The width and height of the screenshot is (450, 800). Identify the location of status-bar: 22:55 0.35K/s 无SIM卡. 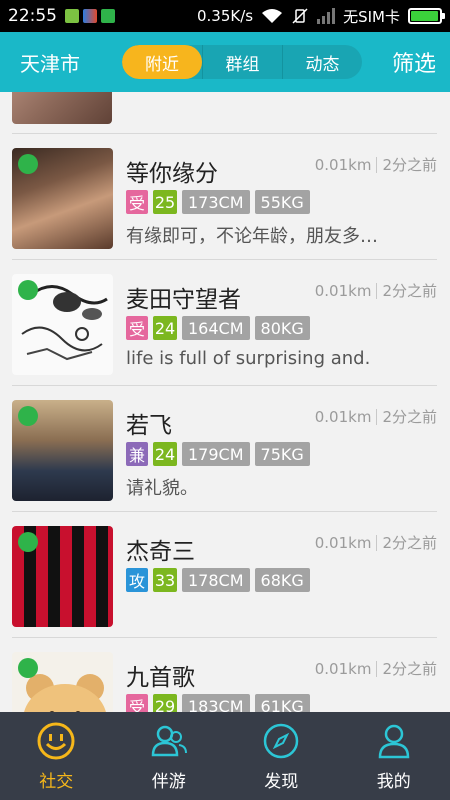
(225, 16).